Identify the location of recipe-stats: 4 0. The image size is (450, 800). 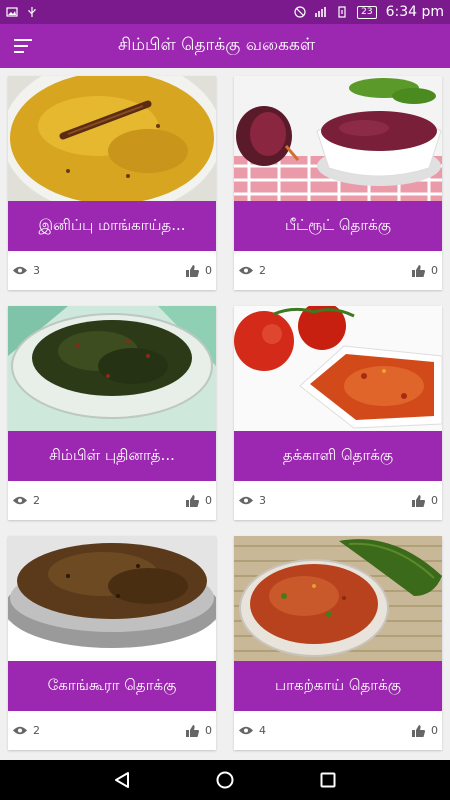
(338, 730).